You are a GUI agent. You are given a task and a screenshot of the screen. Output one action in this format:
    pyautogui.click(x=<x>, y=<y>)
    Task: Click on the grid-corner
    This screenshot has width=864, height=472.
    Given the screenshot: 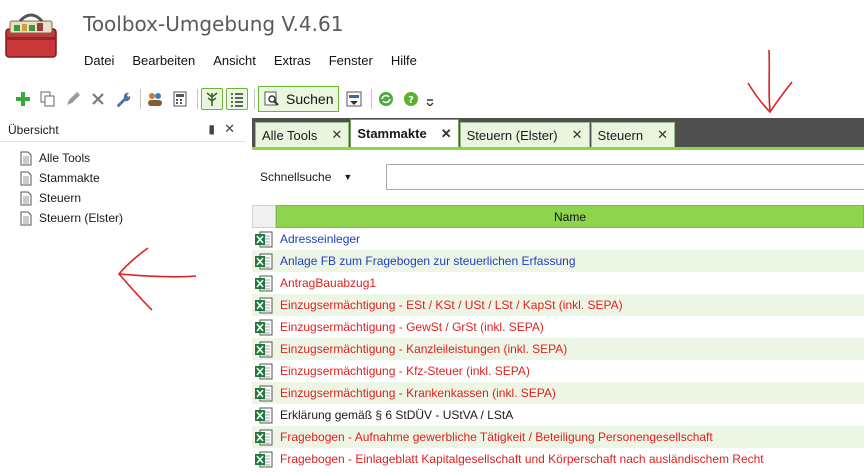 What is the action you would take?
    pyautogui.click(x=264, y=216)
    